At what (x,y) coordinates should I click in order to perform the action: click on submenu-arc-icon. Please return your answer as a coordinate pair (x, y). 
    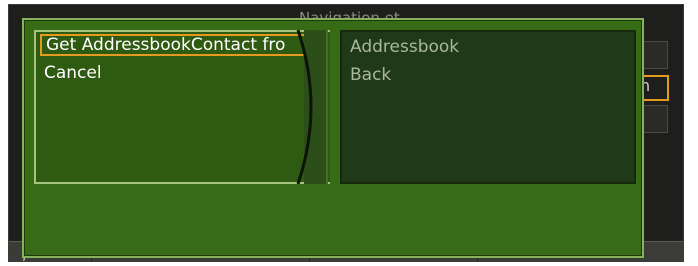
    Looking at the image, I should click on (304, 107).